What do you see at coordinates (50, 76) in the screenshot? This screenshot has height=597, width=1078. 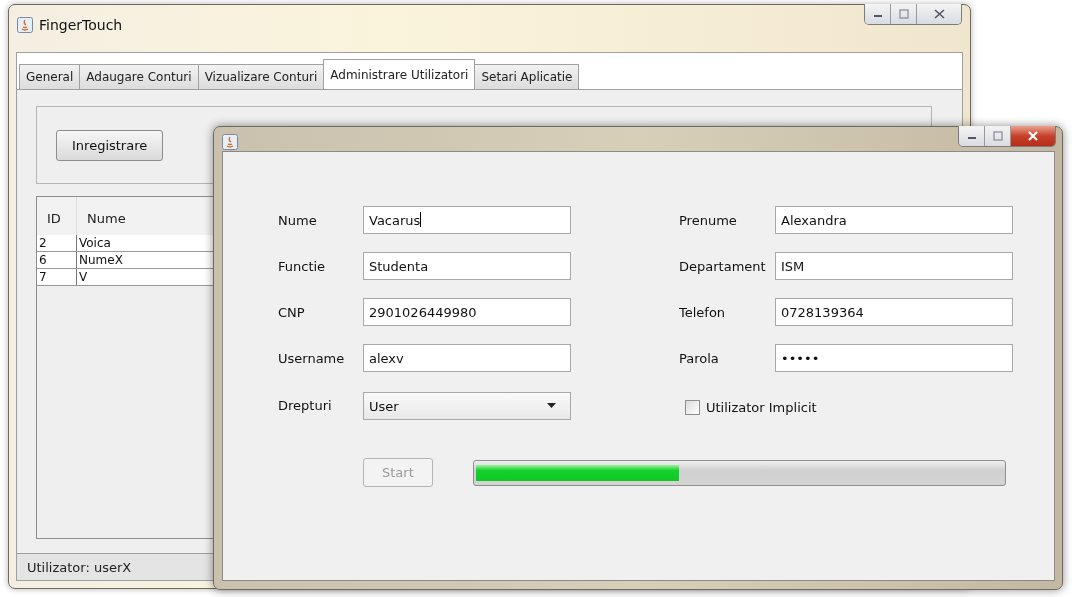 I see `tab: General` at bounding box center [50, 76].